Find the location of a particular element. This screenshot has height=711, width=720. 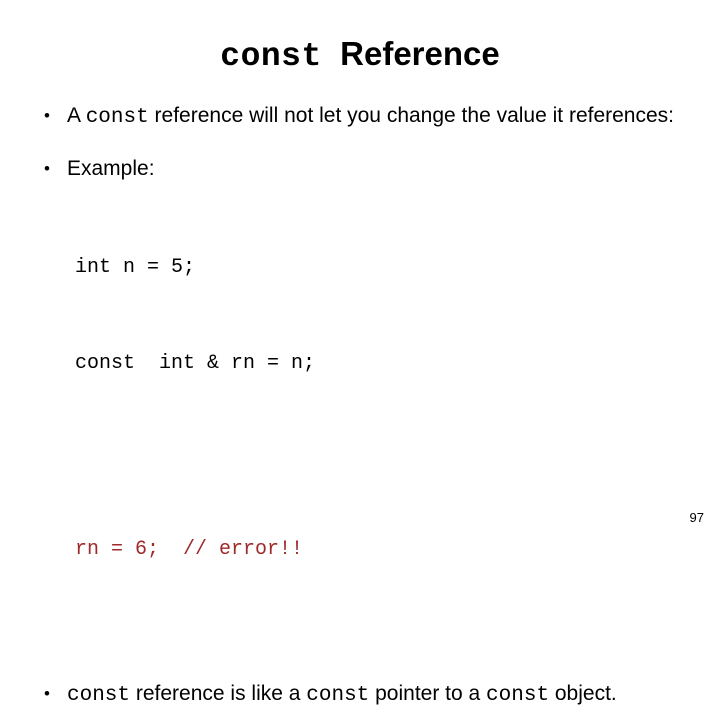

bullet-1-seg-2-keyword: const is located at coordinates (117, 117).